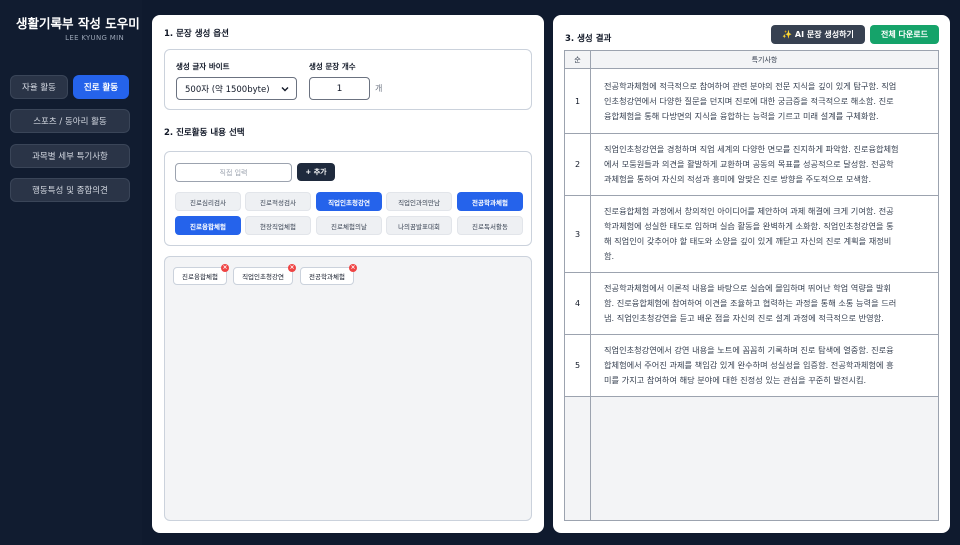 This screenshot has height=545, width=960. Describe the element at coordinates (70, 121) in the screenshot. I see `sidebar-item-sports-club: 스포츠 / 동아리 활동` at that location.